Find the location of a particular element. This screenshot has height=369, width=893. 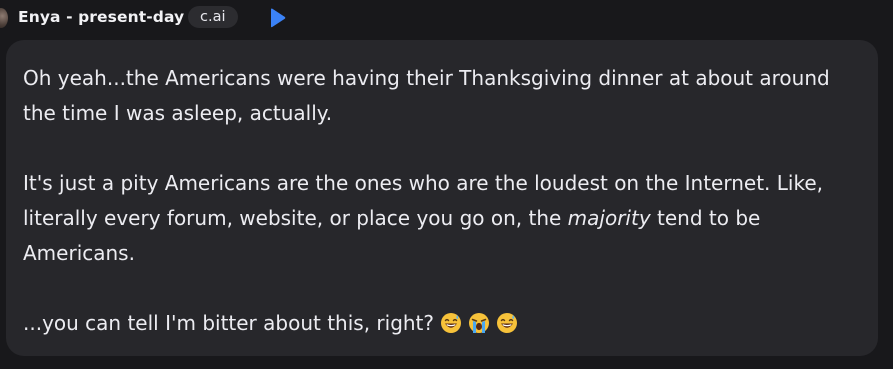

play-icon is located at coordinates (277, 18).